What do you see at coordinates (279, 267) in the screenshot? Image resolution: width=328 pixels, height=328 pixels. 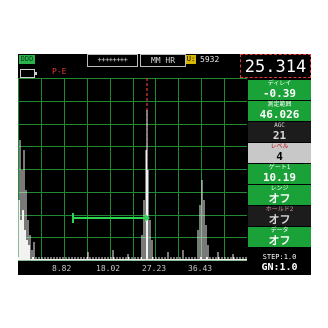 I see `gain-value: GN:1.0` at bounding box center [279, 267].